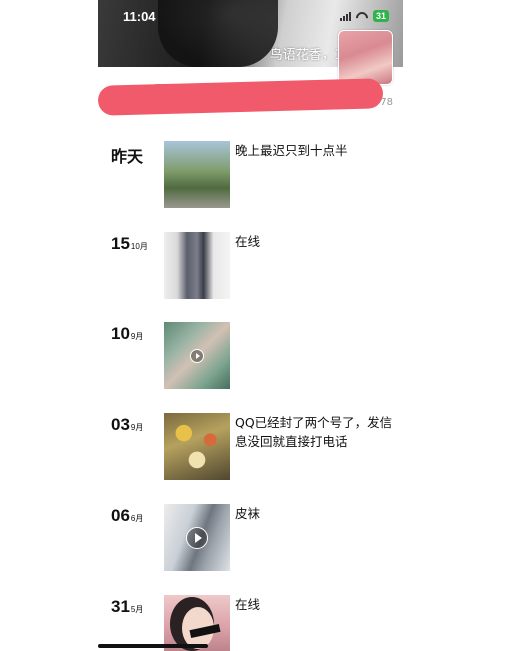 The height and width of the screenshot is (651, 512). What do you see at coordinates (120, 243) in the screenshot?
I see `post-day: 15` at bounding box center [120, 243].